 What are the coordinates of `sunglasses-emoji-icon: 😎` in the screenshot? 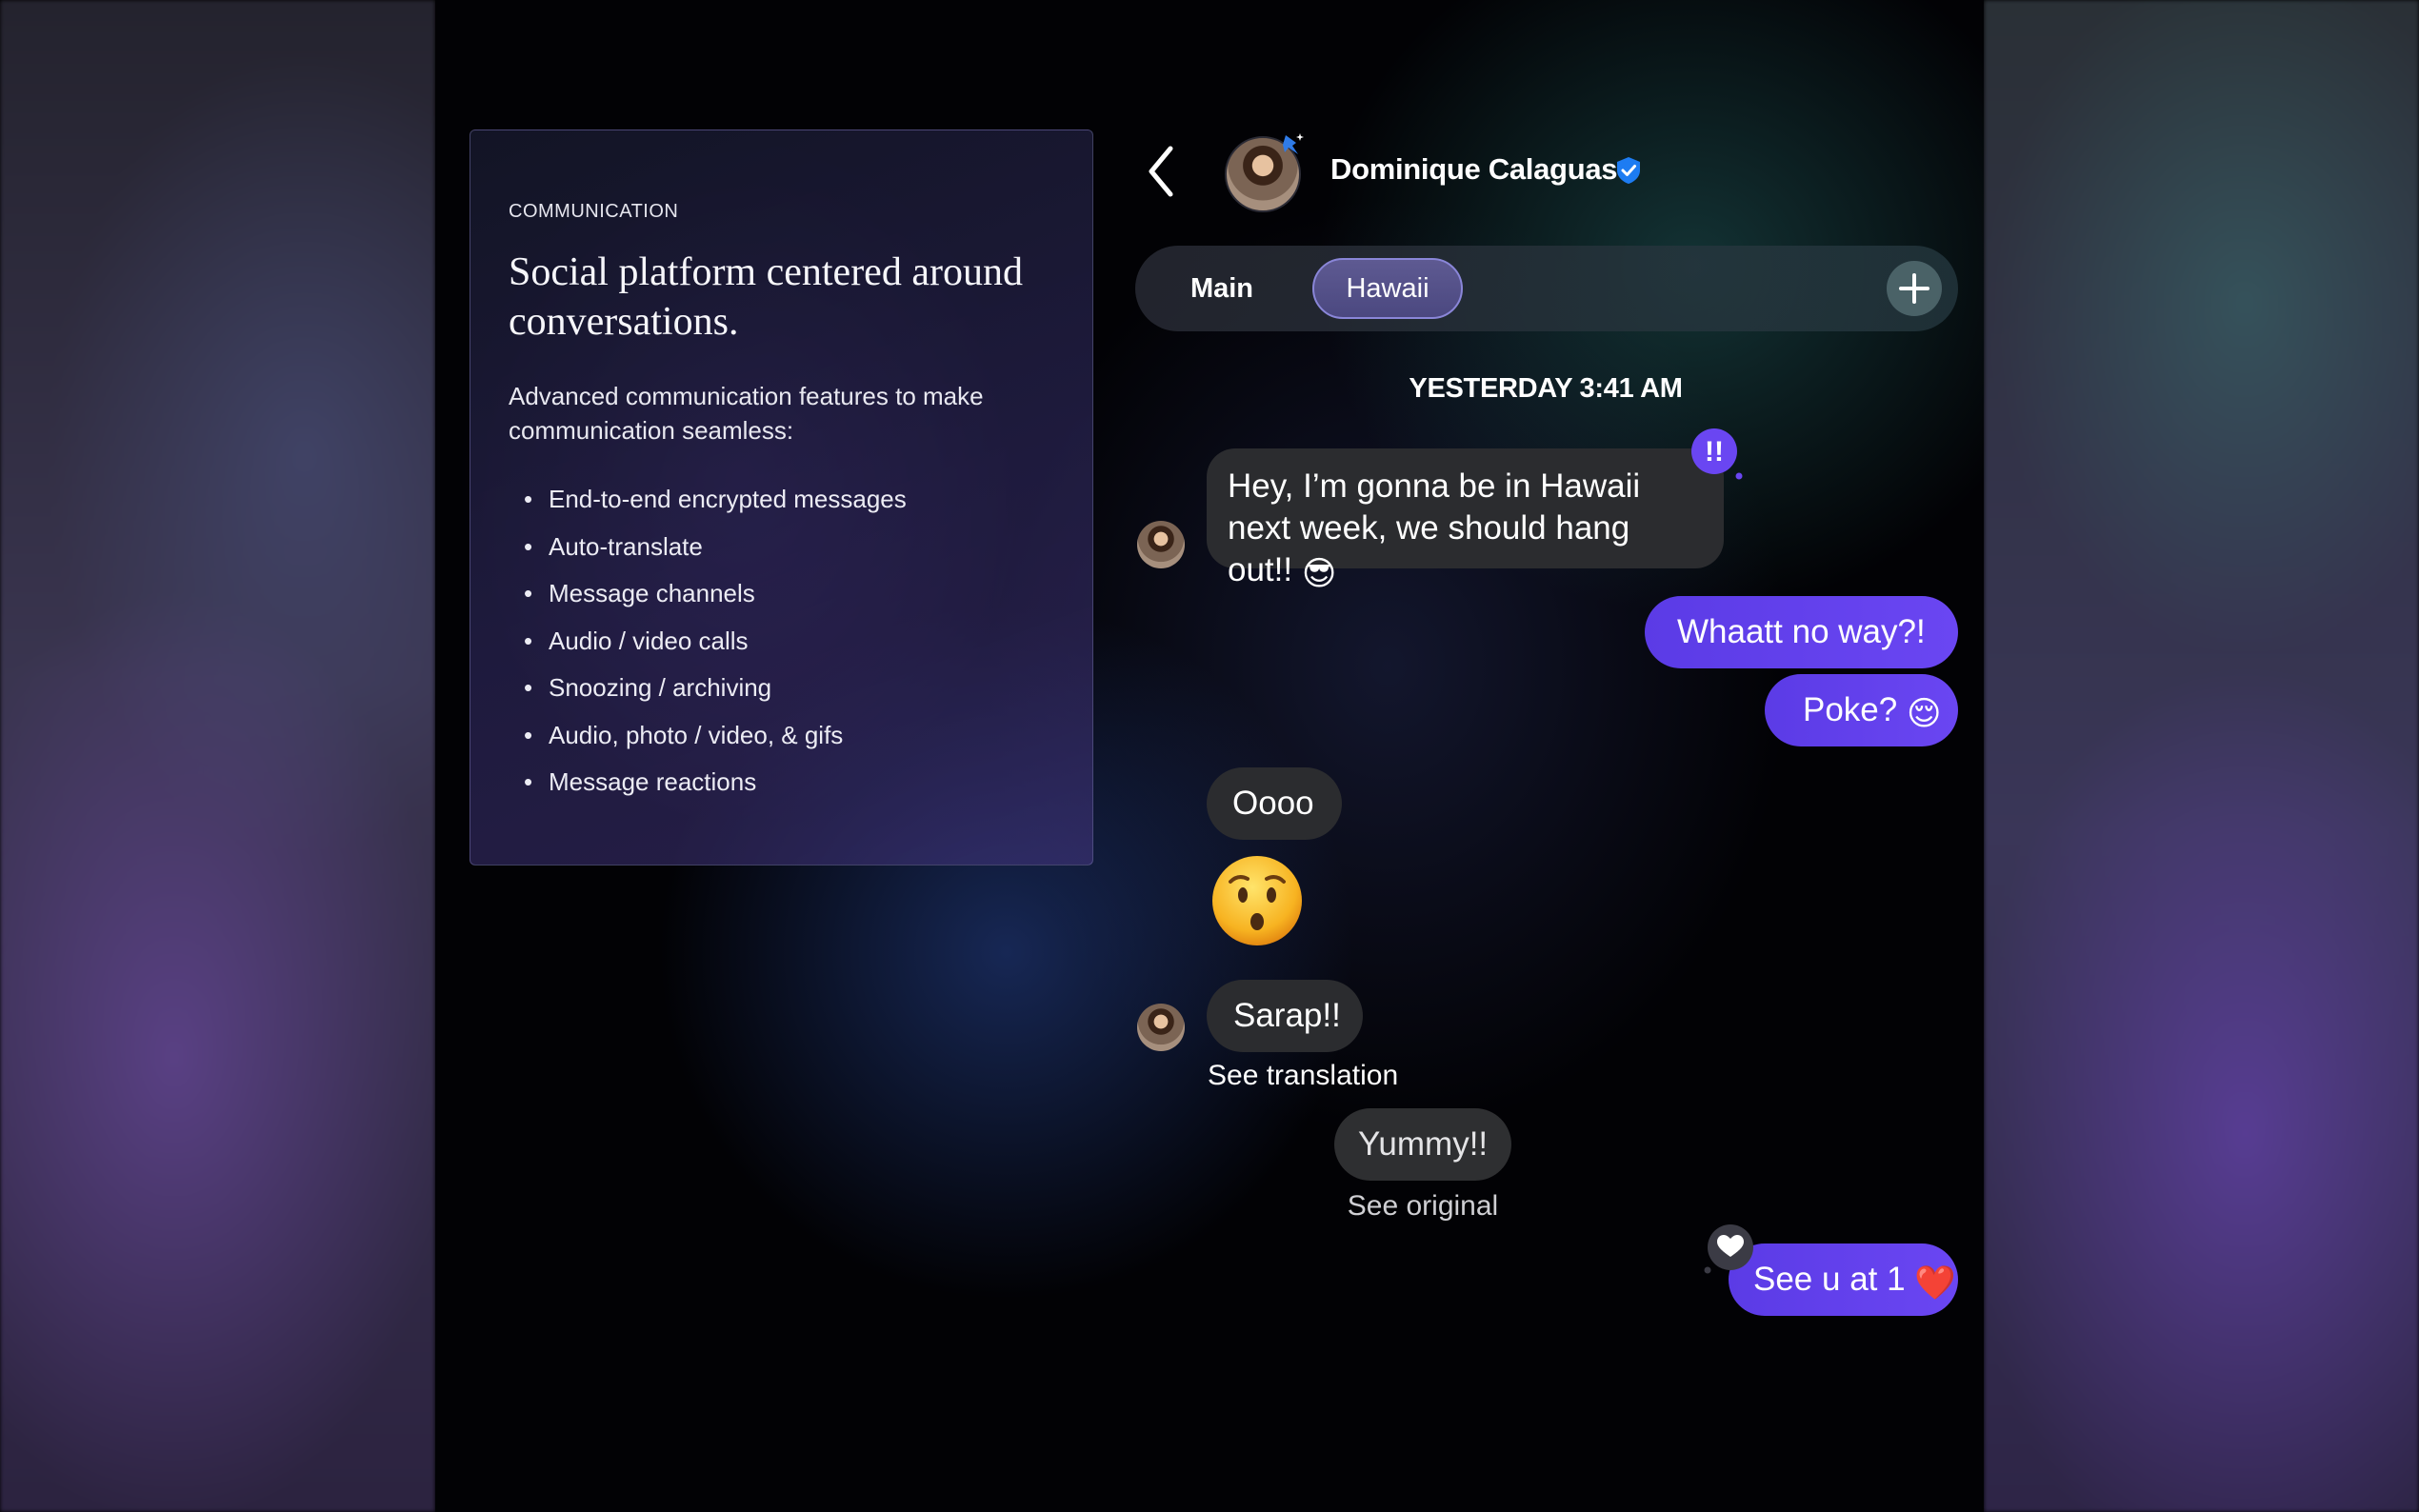 It's located at (1319, 573).